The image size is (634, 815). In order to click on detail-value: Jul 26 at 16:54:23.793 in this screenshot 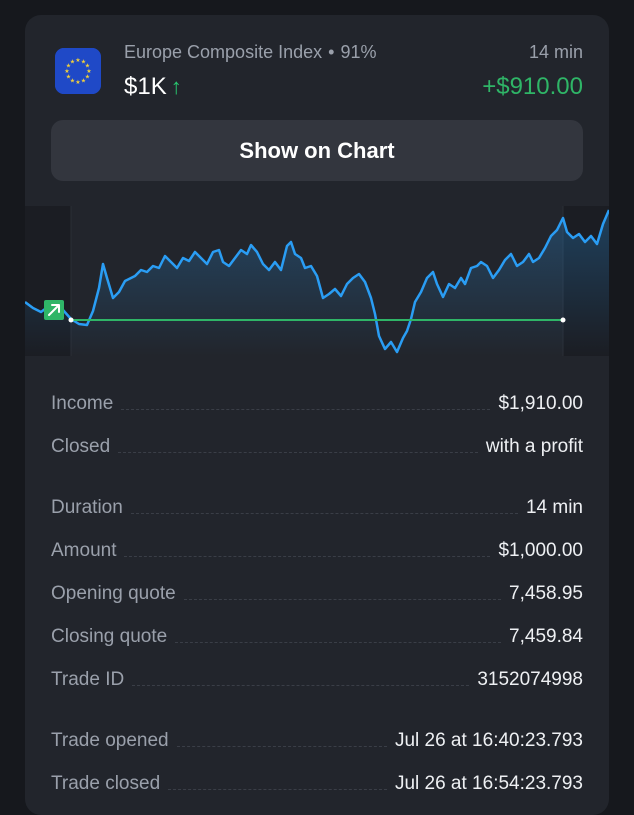, I will do `click(488, 783)`.